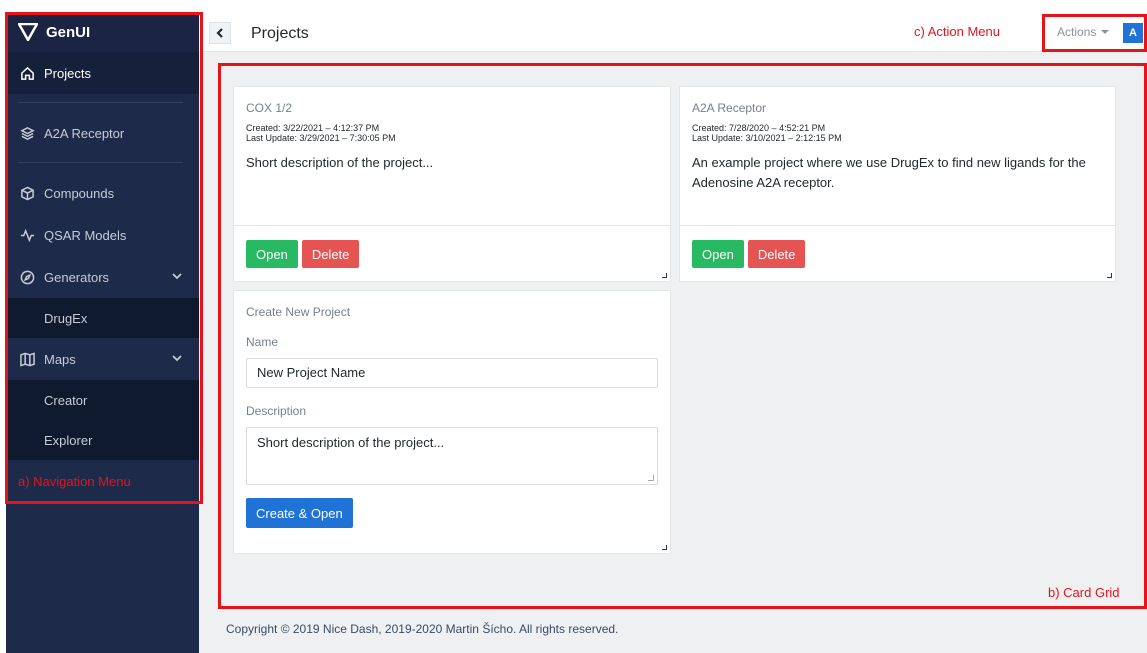  Describe the element at coordinates (298, 312) in the screenshot. I see `card-title: Create New Project` at that location.